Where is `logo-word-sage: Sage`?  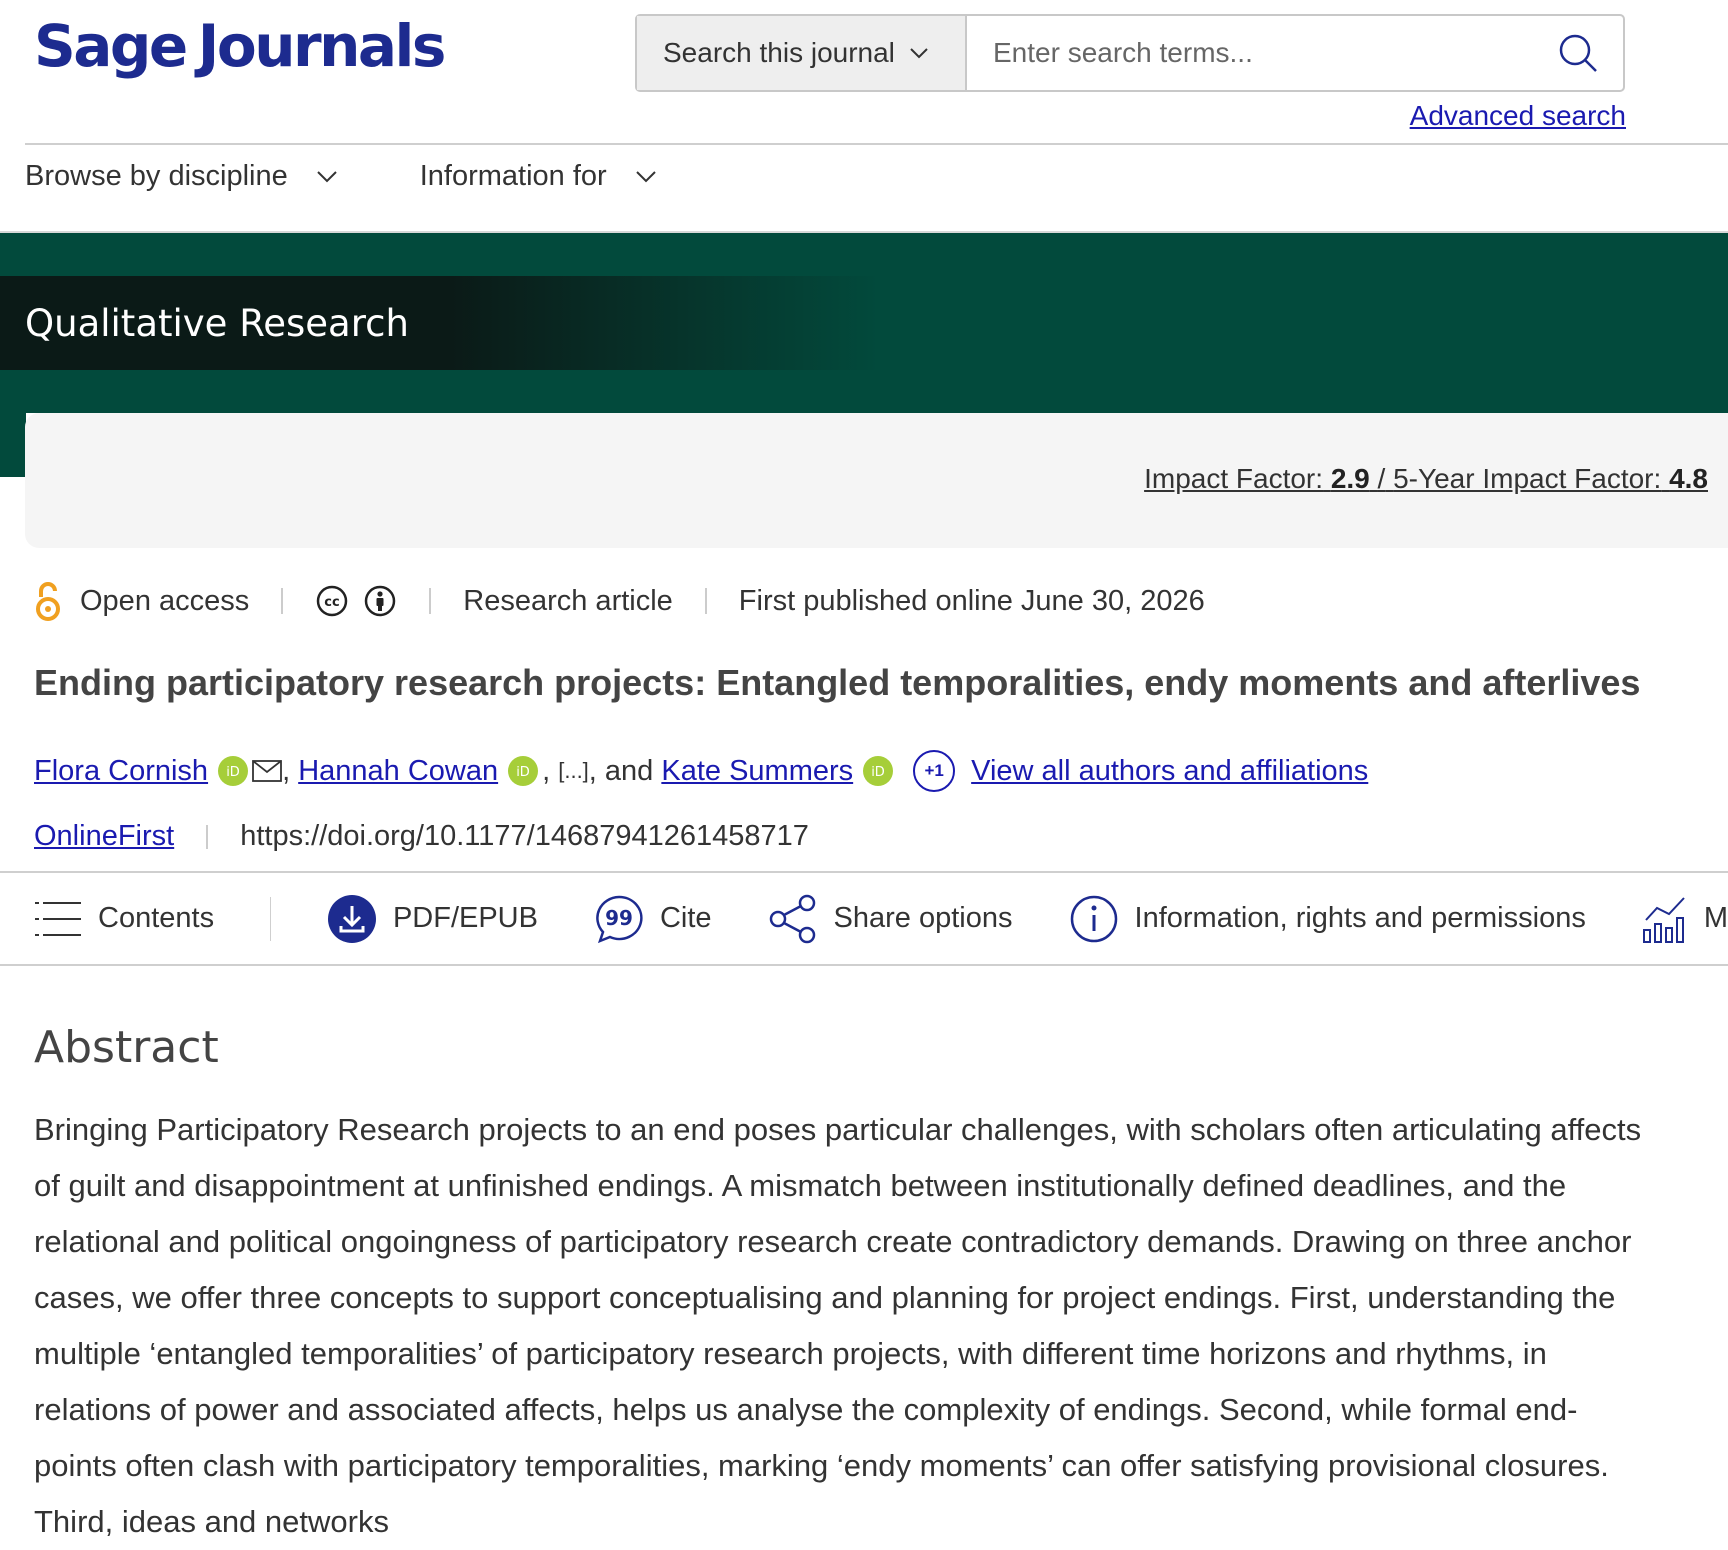
logo-word-sage: Sage is located at coordinates (111, 46).